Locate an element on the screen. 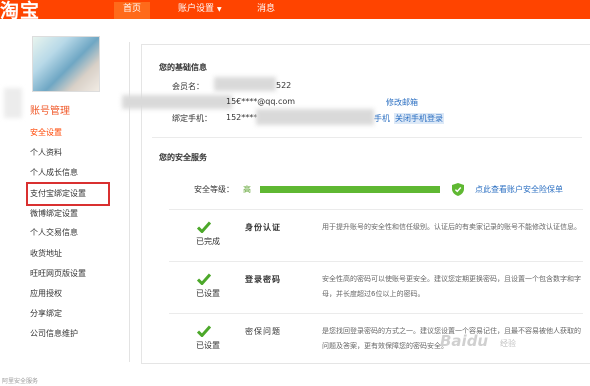  highlight-box is located at coordinates (68, 194).